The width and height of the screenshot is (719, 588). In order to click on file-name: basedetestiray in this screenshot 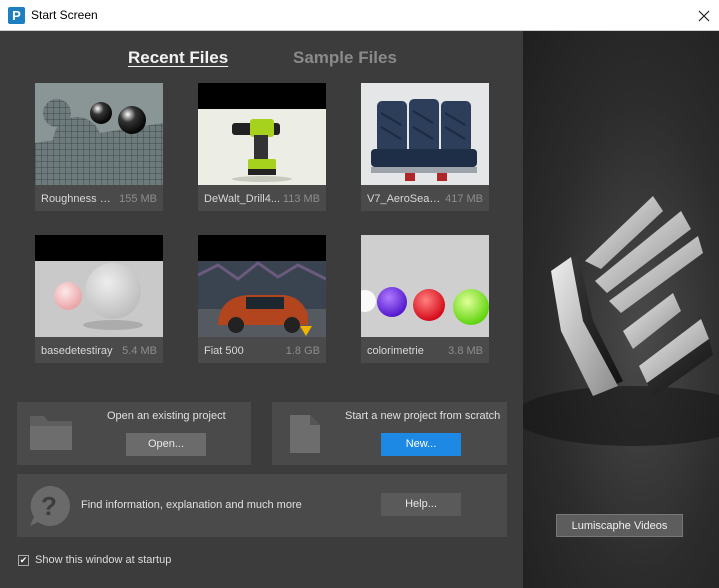, I will do `click(77, 351)`.